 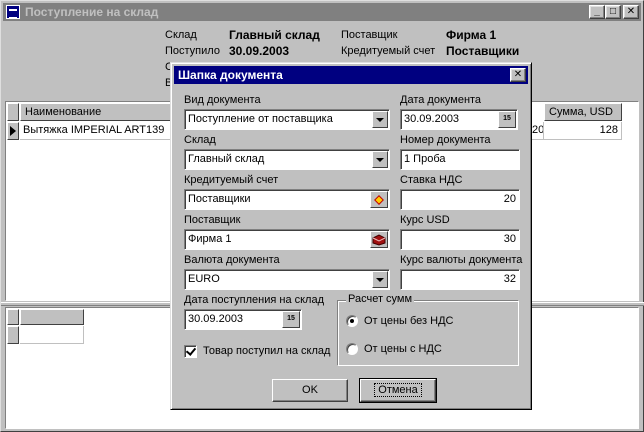 What do you see at coordinates (369, 35) in the screenshot?
I see `supplier-label: Поставщик` at bounding box center [369, 35].